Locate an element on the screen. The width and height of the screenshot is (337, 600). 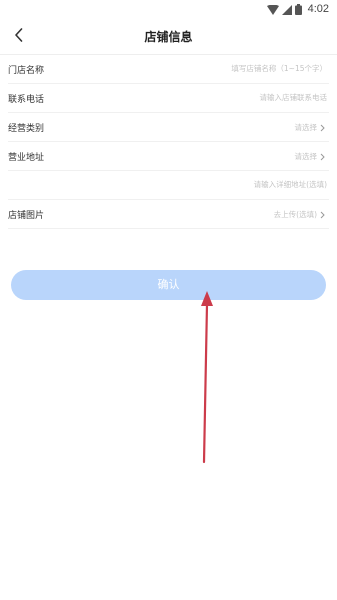
nav-bar: 店铺信息 is located at coordinates (168, 36).